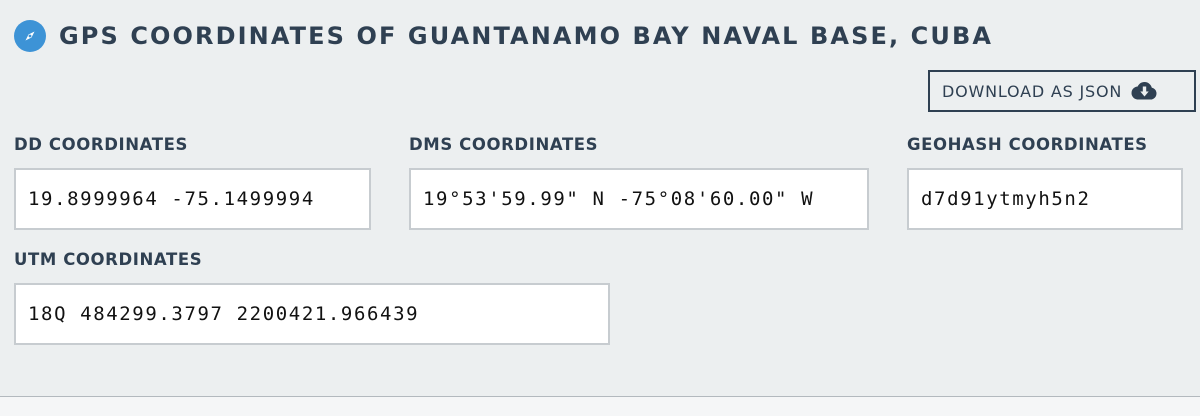 The height and width of the screenshot is (416, 1200). I want to click on utm-coordinates-field, so click(312, 314).